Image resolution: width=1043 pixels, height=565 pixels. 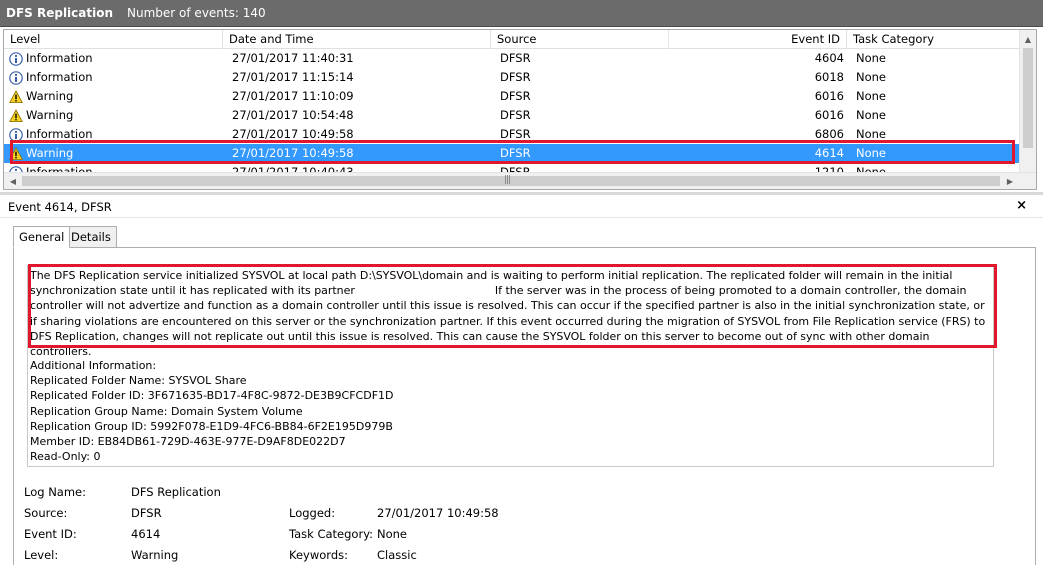 What do you see at coordinates (93, 365) in the screenshot?
I see `additional-info-line: Additional Information:` at bounding box center [93, 365].